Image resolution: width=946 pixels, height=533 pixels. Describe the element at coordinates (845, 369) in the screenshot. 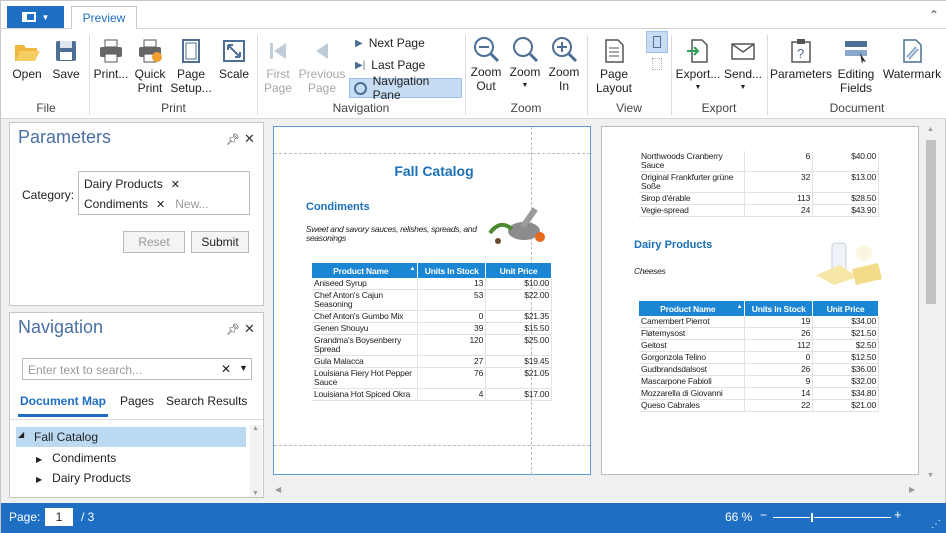

I see `price-cell: $36.00` at that location.